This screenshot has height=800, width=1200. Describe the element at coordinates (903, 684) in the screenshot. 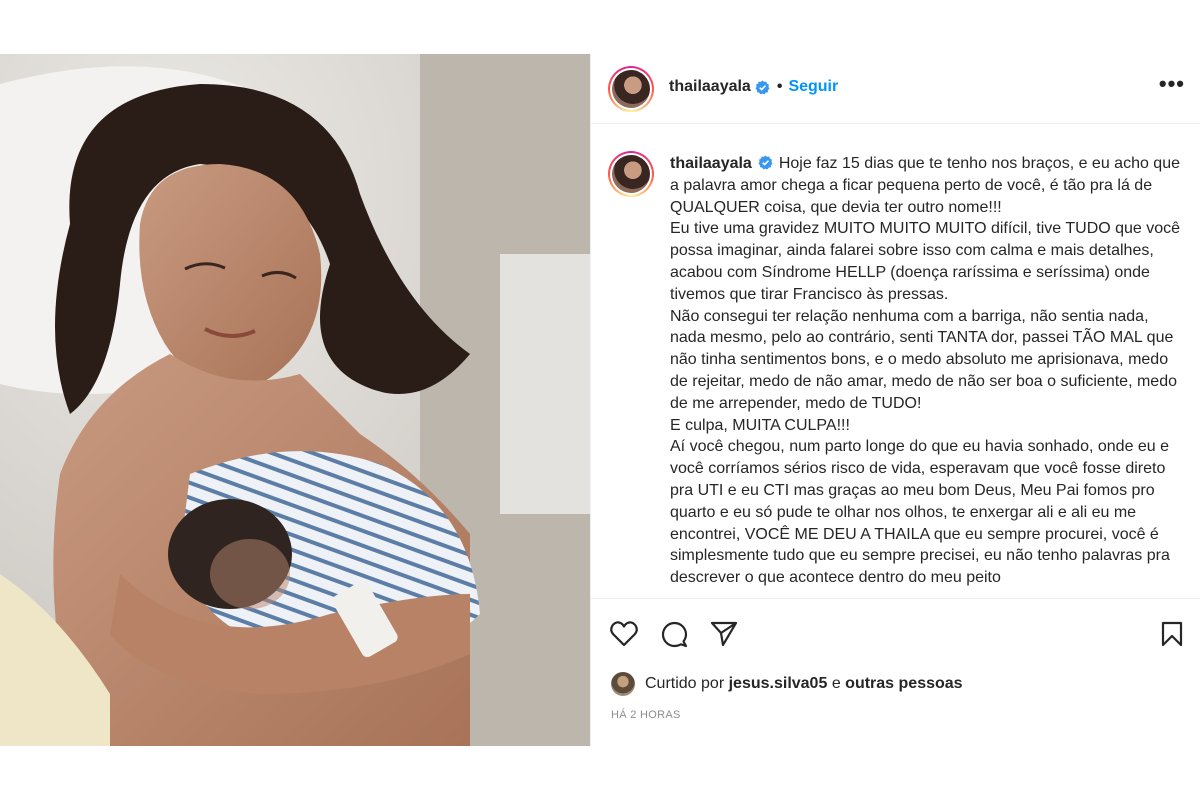

I see `likes-others-link: outras pessoas` at that location.